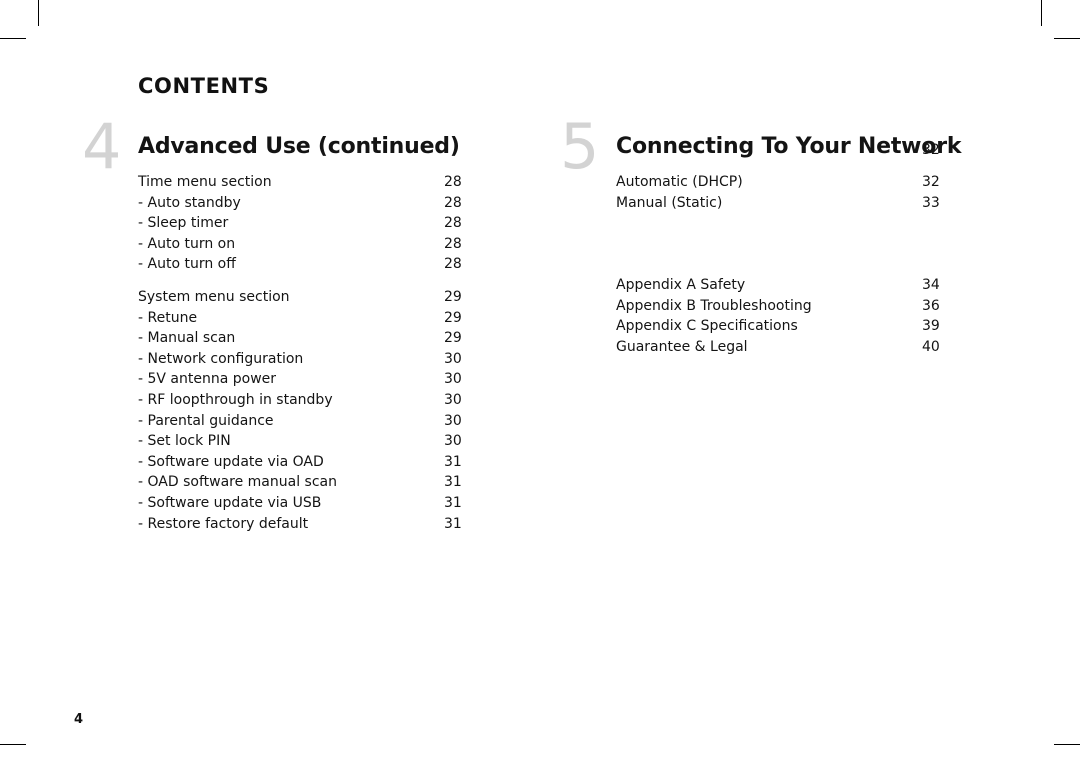 Image resolution: width=1080 pixels, height=782 pixels. What do you see at coordinates (184, 441) in the screenshot?
I see `toc-entry-label: - Set lock PIN` at bounding box center [184, 441].